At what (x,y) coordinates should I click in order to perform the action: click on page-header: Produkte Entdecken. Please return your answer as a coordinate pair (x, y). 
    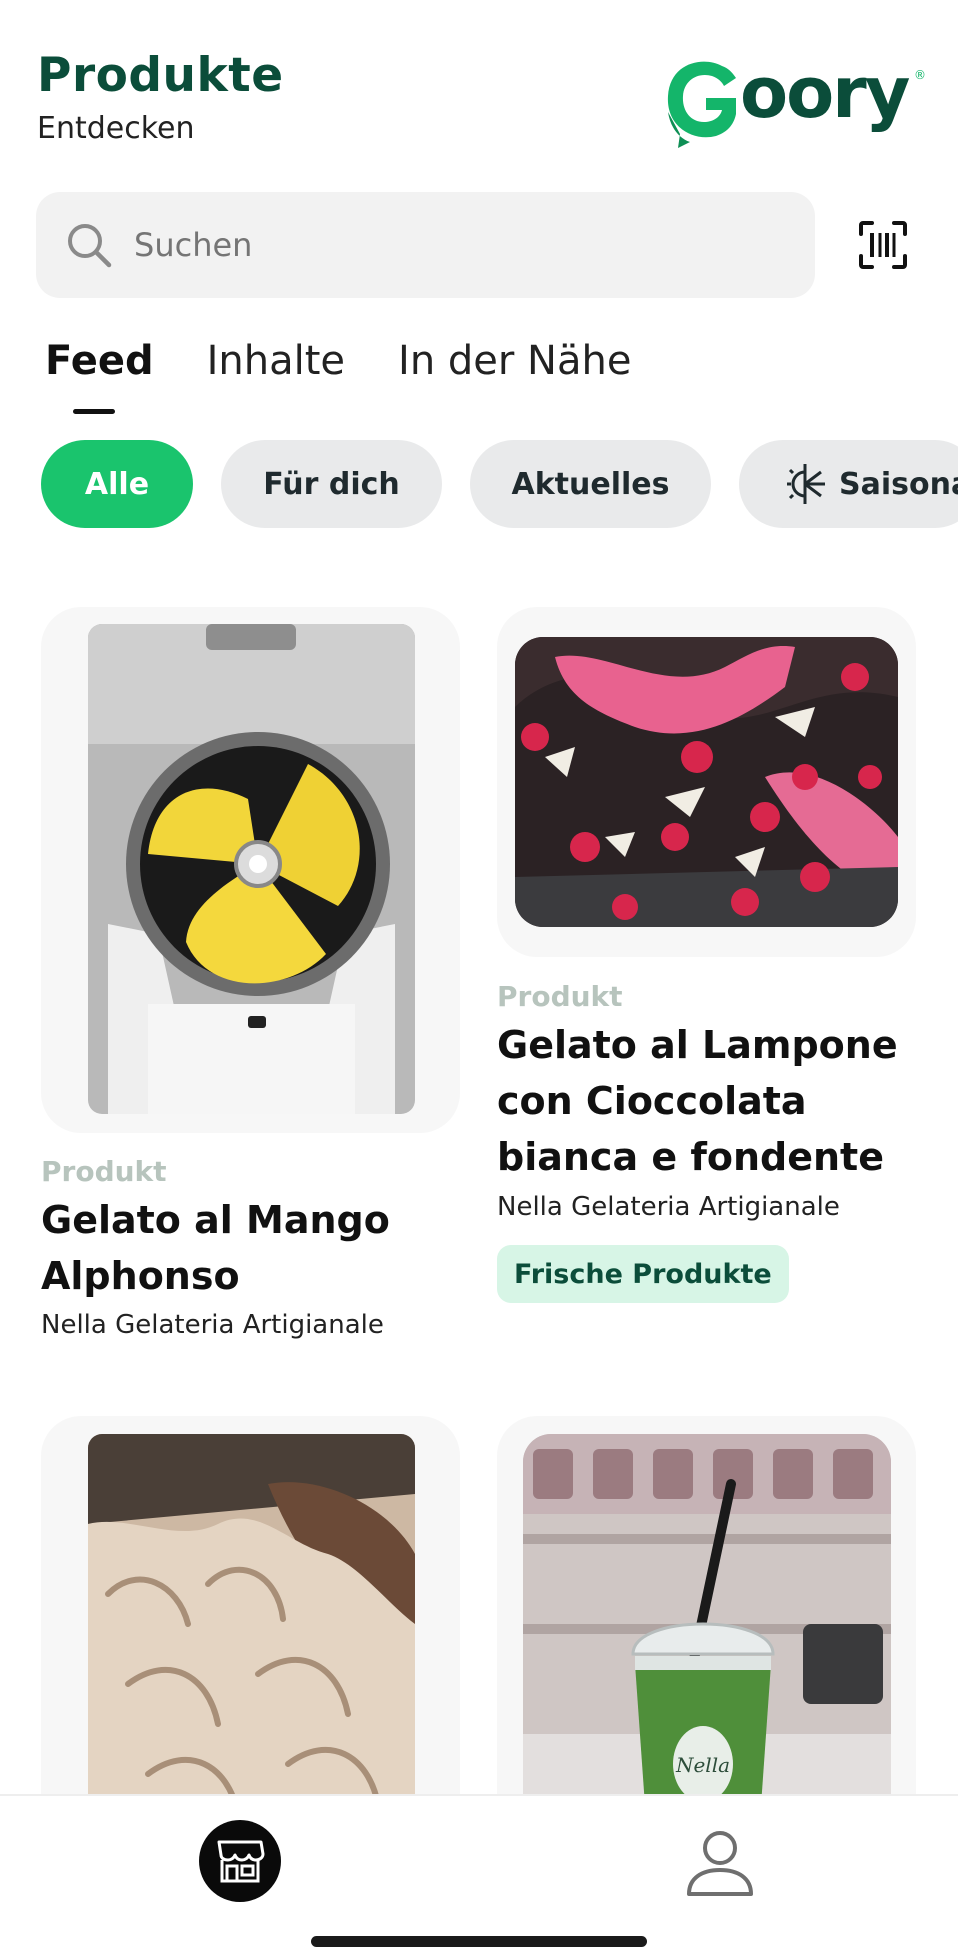
    Looking at the image, I should click on (160, 97).